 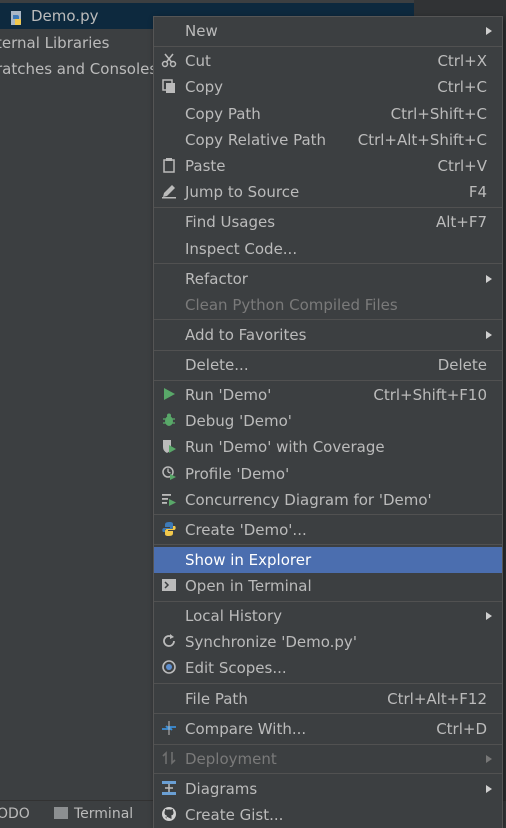 What do you see at coordinates (169, 789) in the screenshot?
I see `diagram-icon` at bounding box center [169, 789].